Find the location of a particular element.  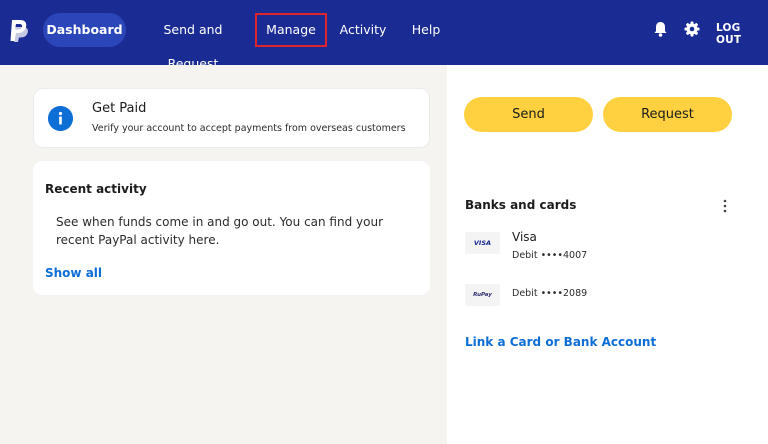

rupay-card-logo: RuPay is located at coordinates (482, 295).